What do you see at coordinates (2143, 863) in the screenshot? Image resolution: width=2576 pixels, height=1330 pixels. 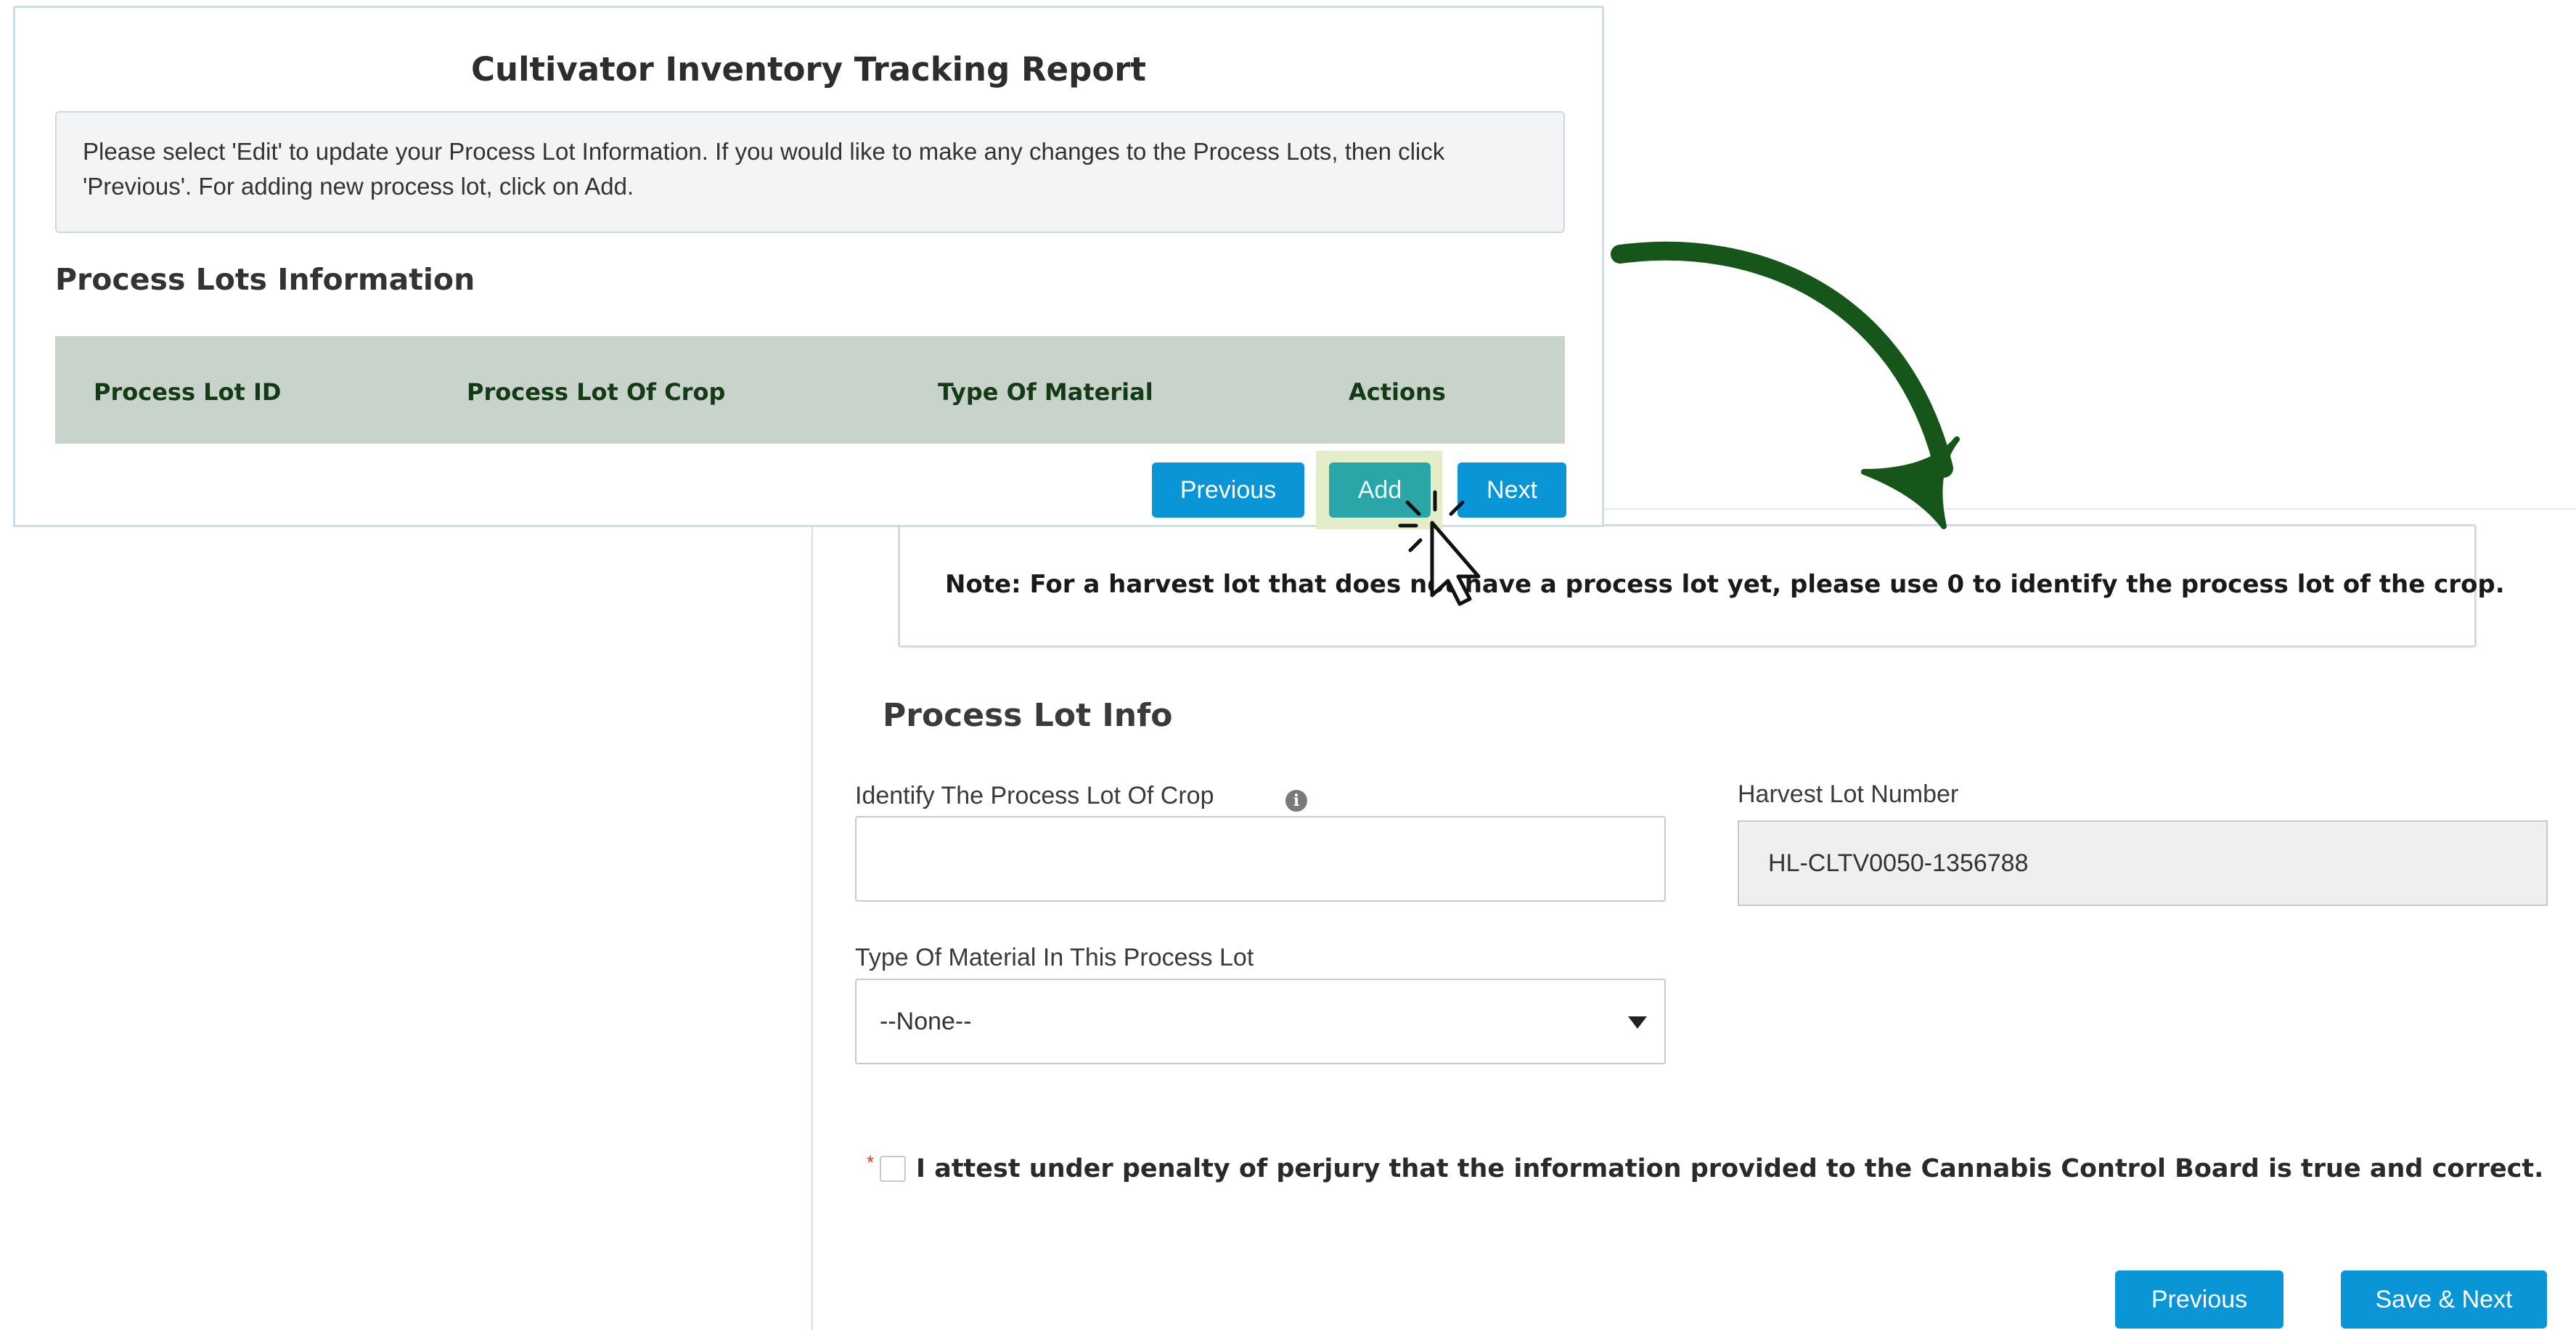 I see `harvest-lot-field: HL-CLTV0050-1356788` at bounding box center [2143, 863].